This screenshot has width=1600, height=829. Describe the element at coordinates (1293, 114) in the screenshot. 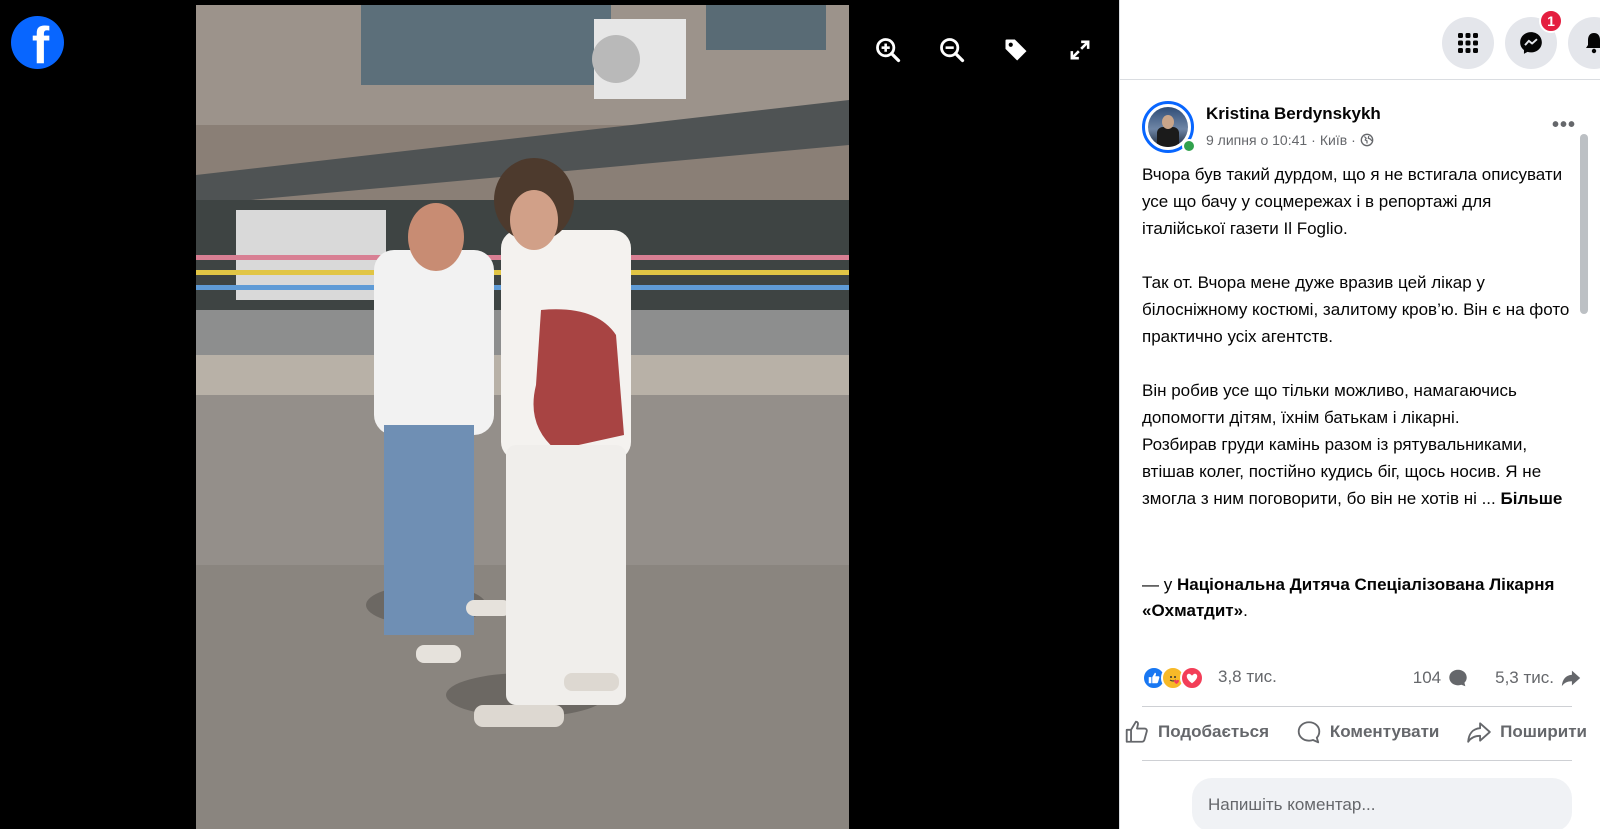

I see `author-name: Kristina Berdynskykh` at that location.